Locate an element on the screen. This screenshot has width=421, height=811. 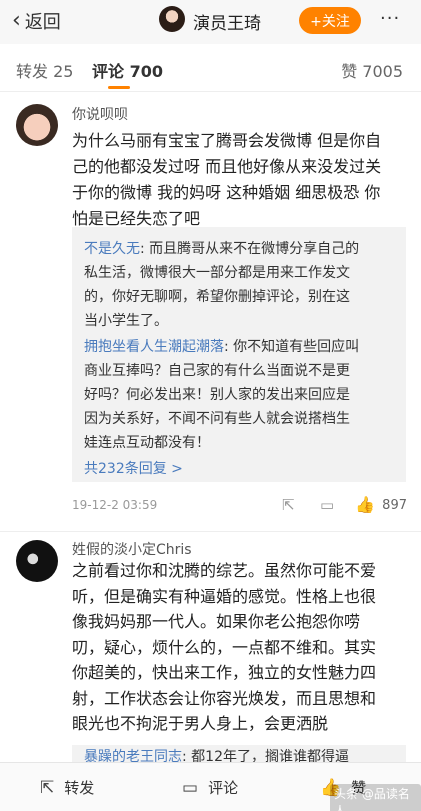
reply-line: : 都12年了，搁谁谁都得逼 is located at coordinates (265, 755).